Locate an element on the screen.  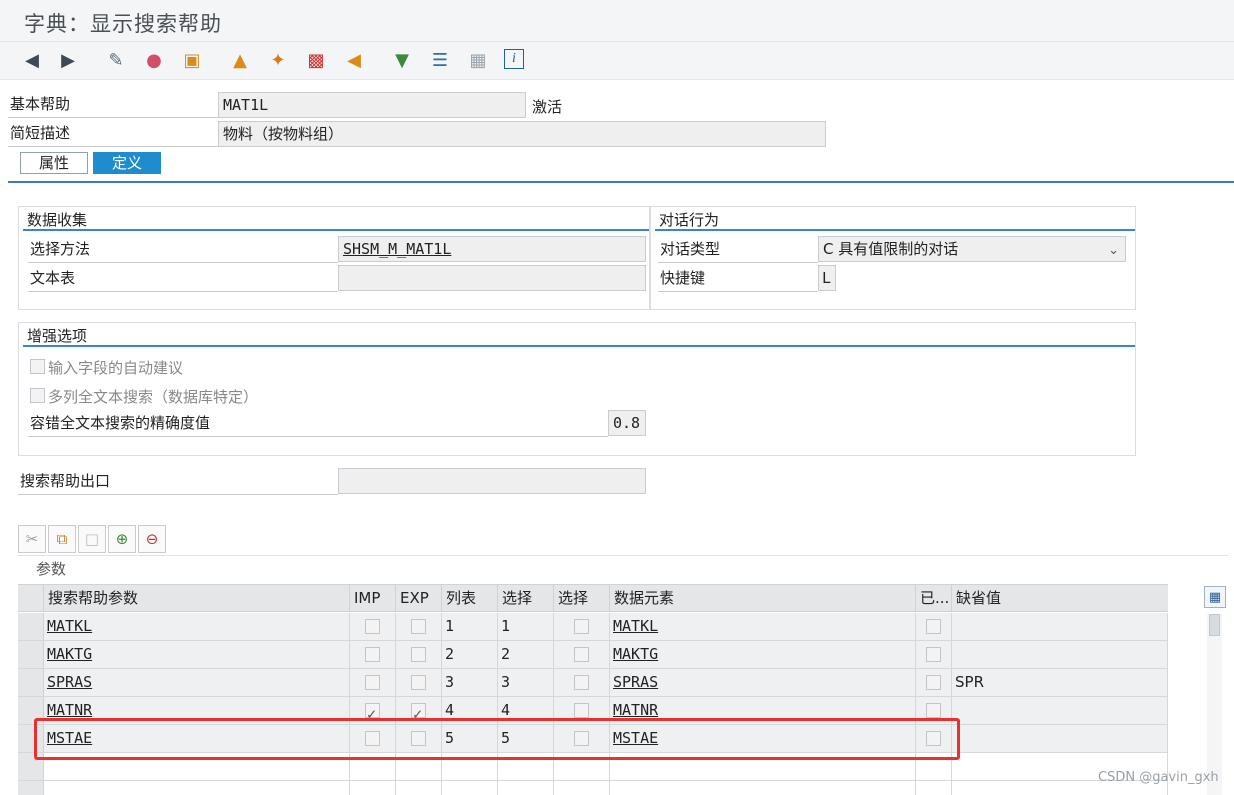
test-icon: ▩ is located at coordinates (316, 61).